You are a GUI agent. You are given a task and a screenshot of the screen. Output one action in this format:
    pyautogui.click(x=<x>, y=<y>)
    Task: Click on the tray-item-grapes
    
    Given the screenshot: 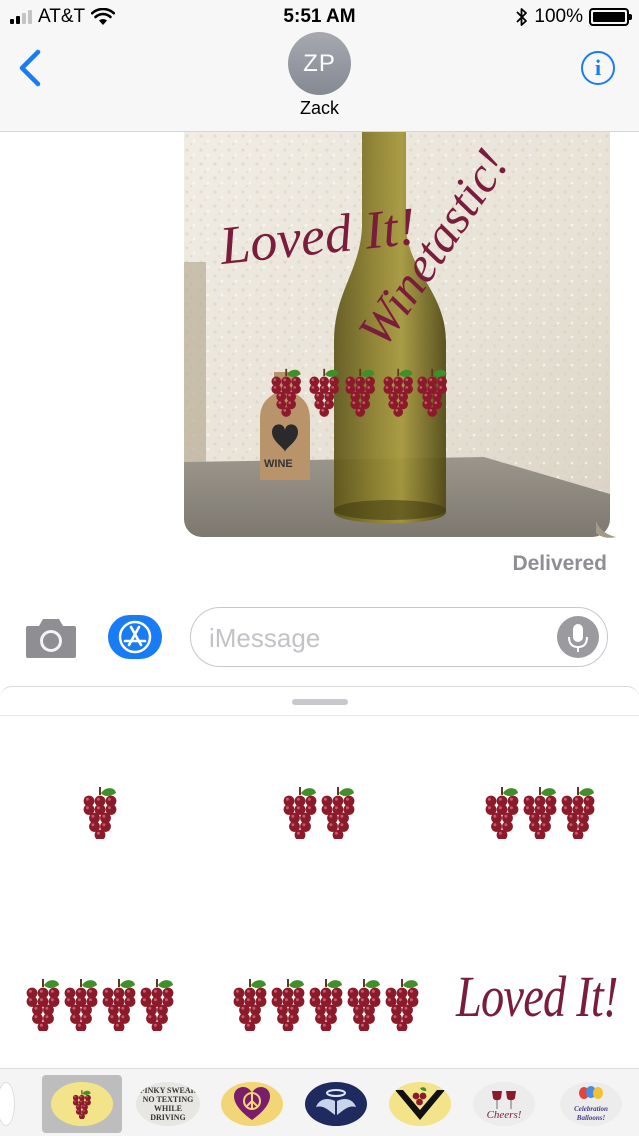 What is the action you would take?
    pyautogui.click(x=82, y=1104)
    